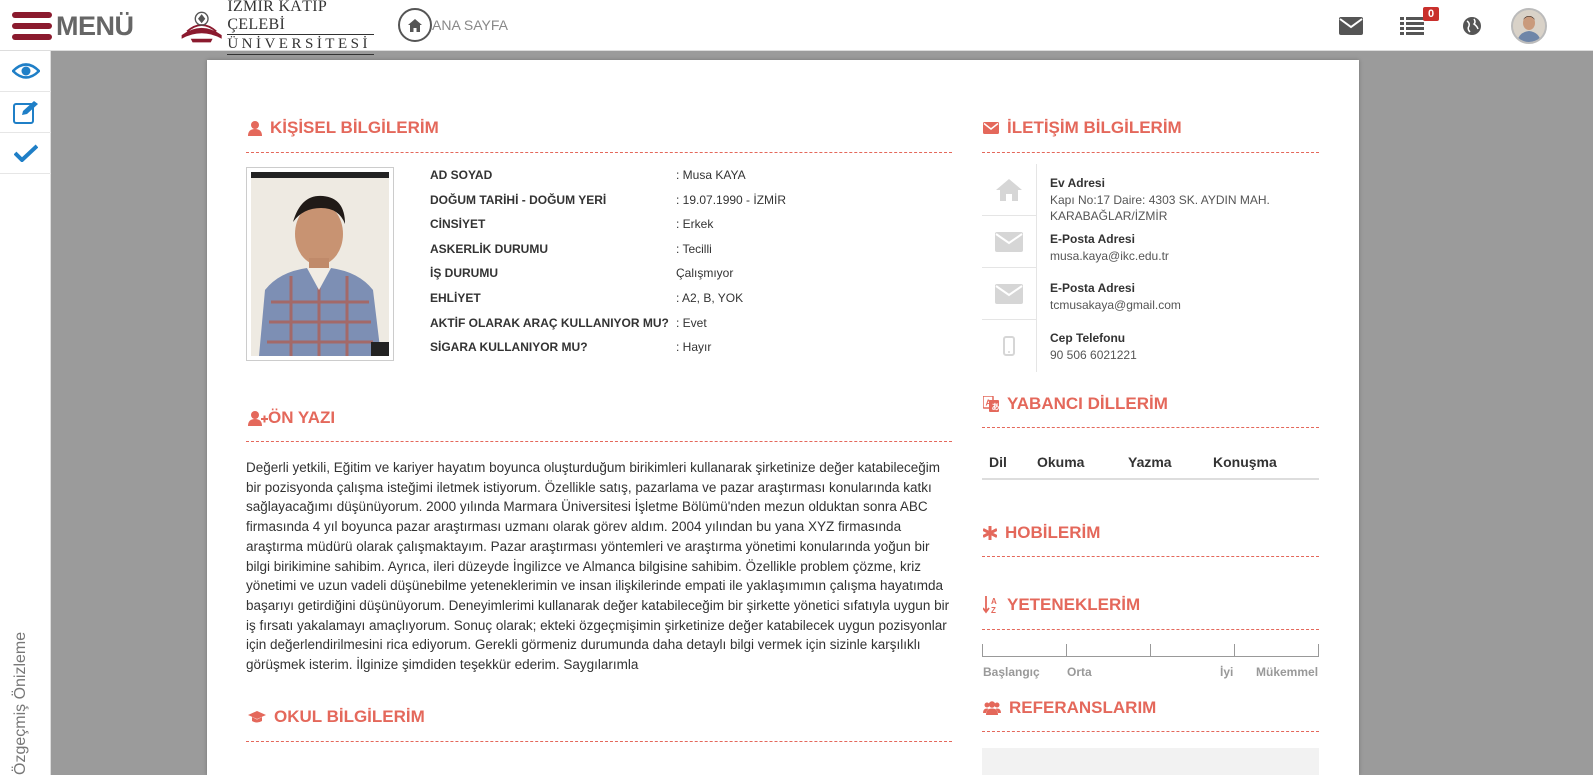  Describe the element at coordinates (25, 413) in the screenshot. I see `left-sidebar: Özgeçmiş Önizleme` at that location.